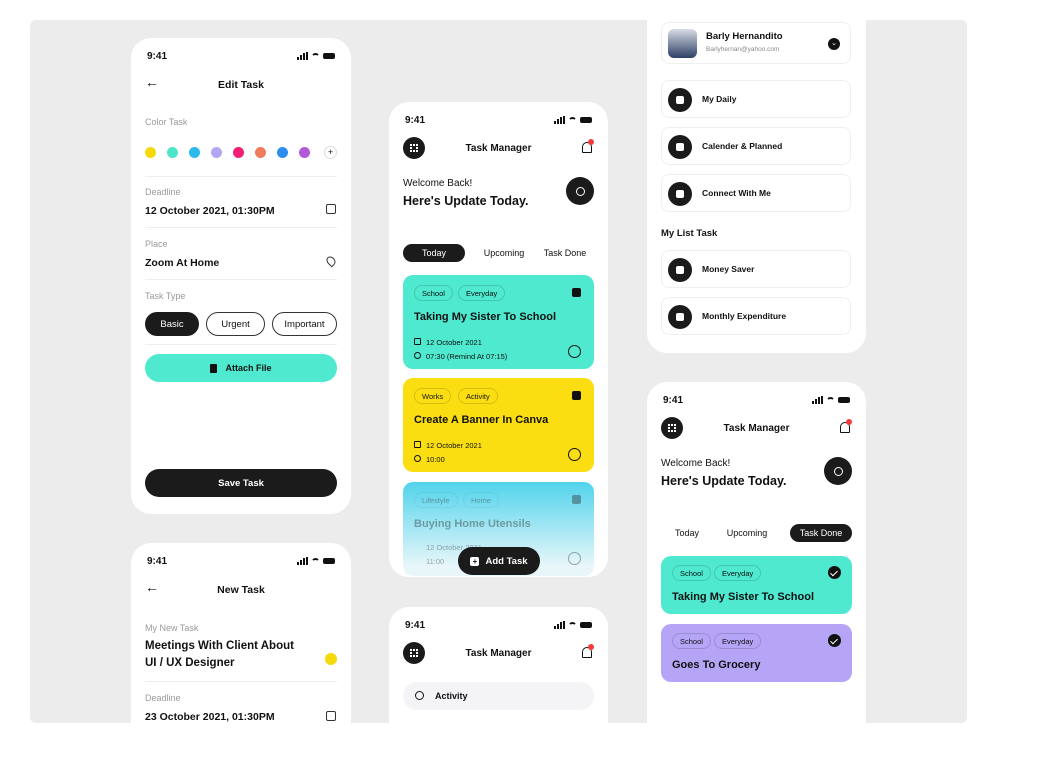  I want to click on list-item-monthly-expenditure: Monthly Expenditure, so click(756, 316).